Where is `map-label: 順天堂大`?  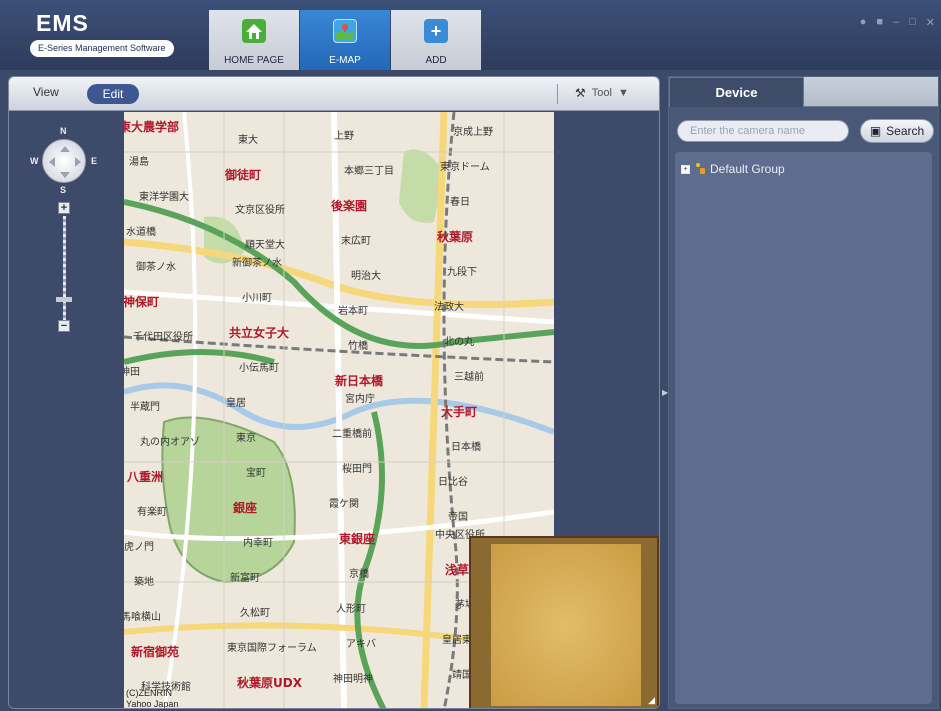
map-label: 順天堂大 is located at coordinates (265, 245).